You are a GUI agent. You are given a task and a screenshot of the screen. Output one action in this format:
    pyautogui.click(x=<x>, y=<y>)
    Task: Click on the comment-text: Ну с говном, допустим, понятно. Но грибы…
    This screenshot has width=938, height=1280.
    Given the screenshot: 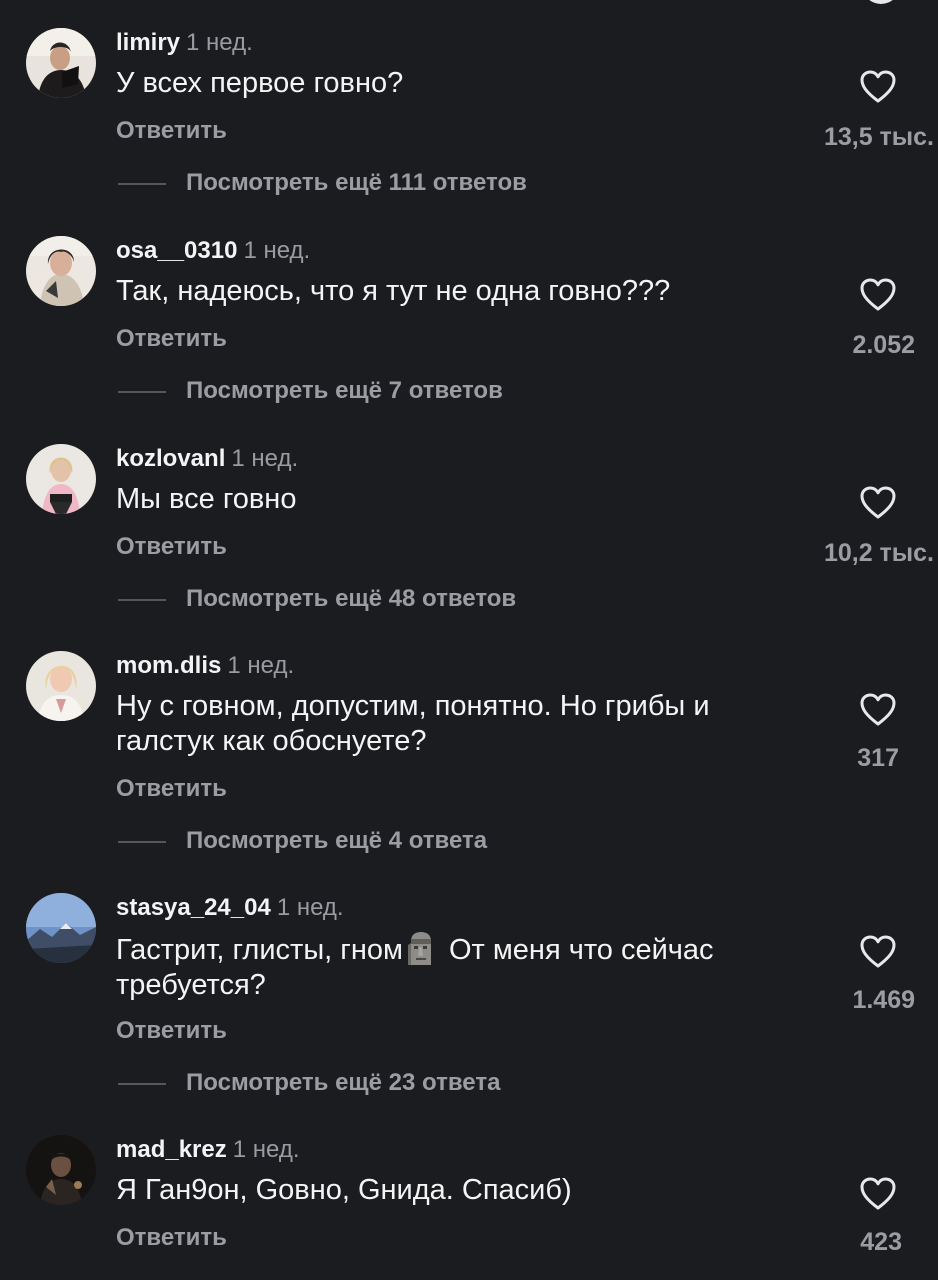 What is the action you would take?
    pyautogui.click(x=413, y=723)
    